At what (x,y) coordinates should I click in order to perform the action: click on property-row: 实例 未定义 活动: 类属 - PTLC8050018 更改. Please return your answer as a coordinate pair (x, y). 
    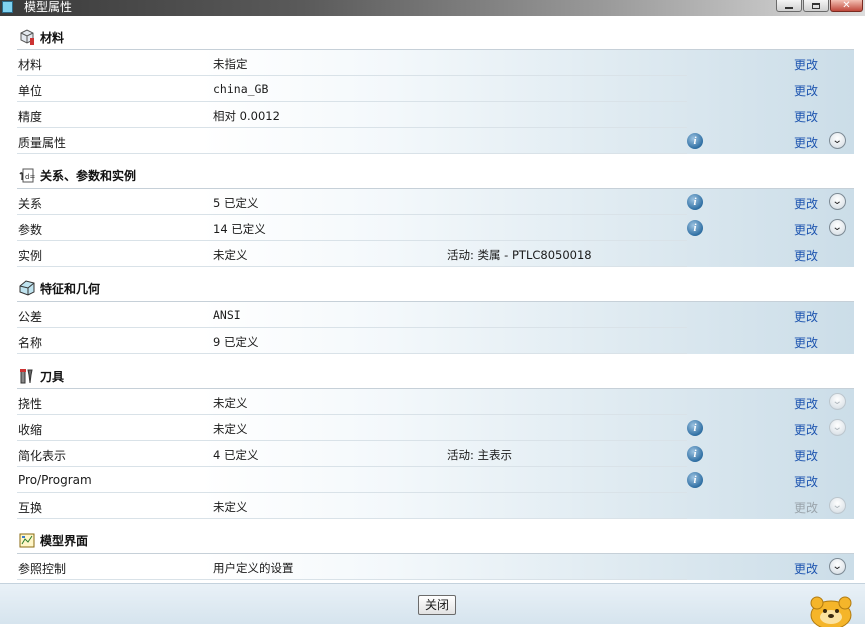
    Looking at the image, I should click on (435, 254).